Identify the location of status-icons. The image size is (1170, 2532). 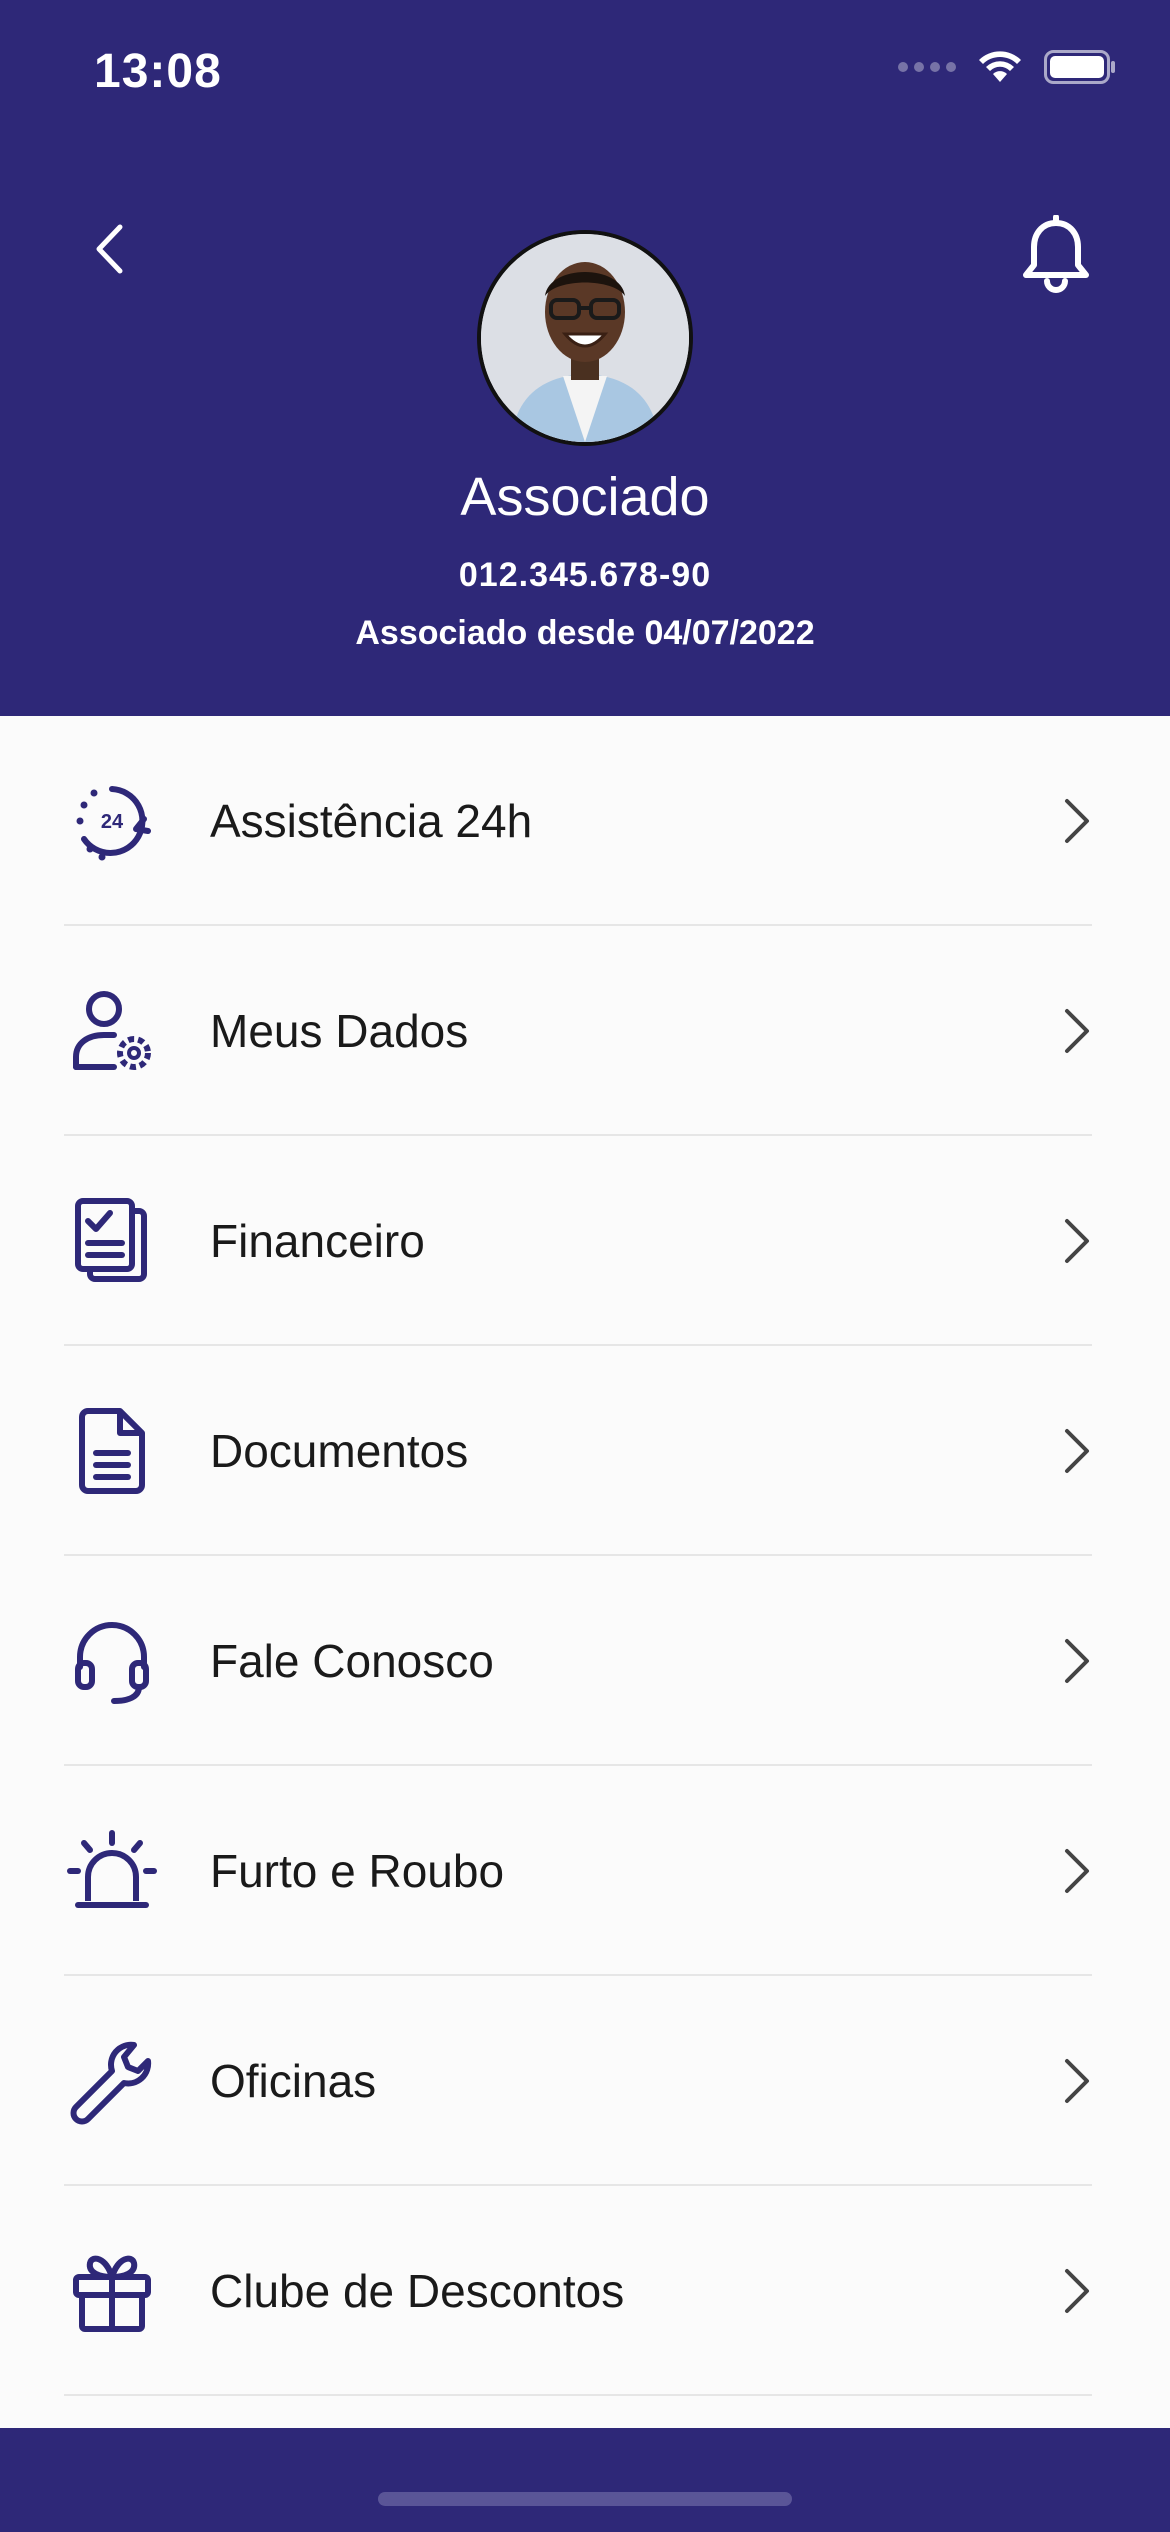
(1007, 67).